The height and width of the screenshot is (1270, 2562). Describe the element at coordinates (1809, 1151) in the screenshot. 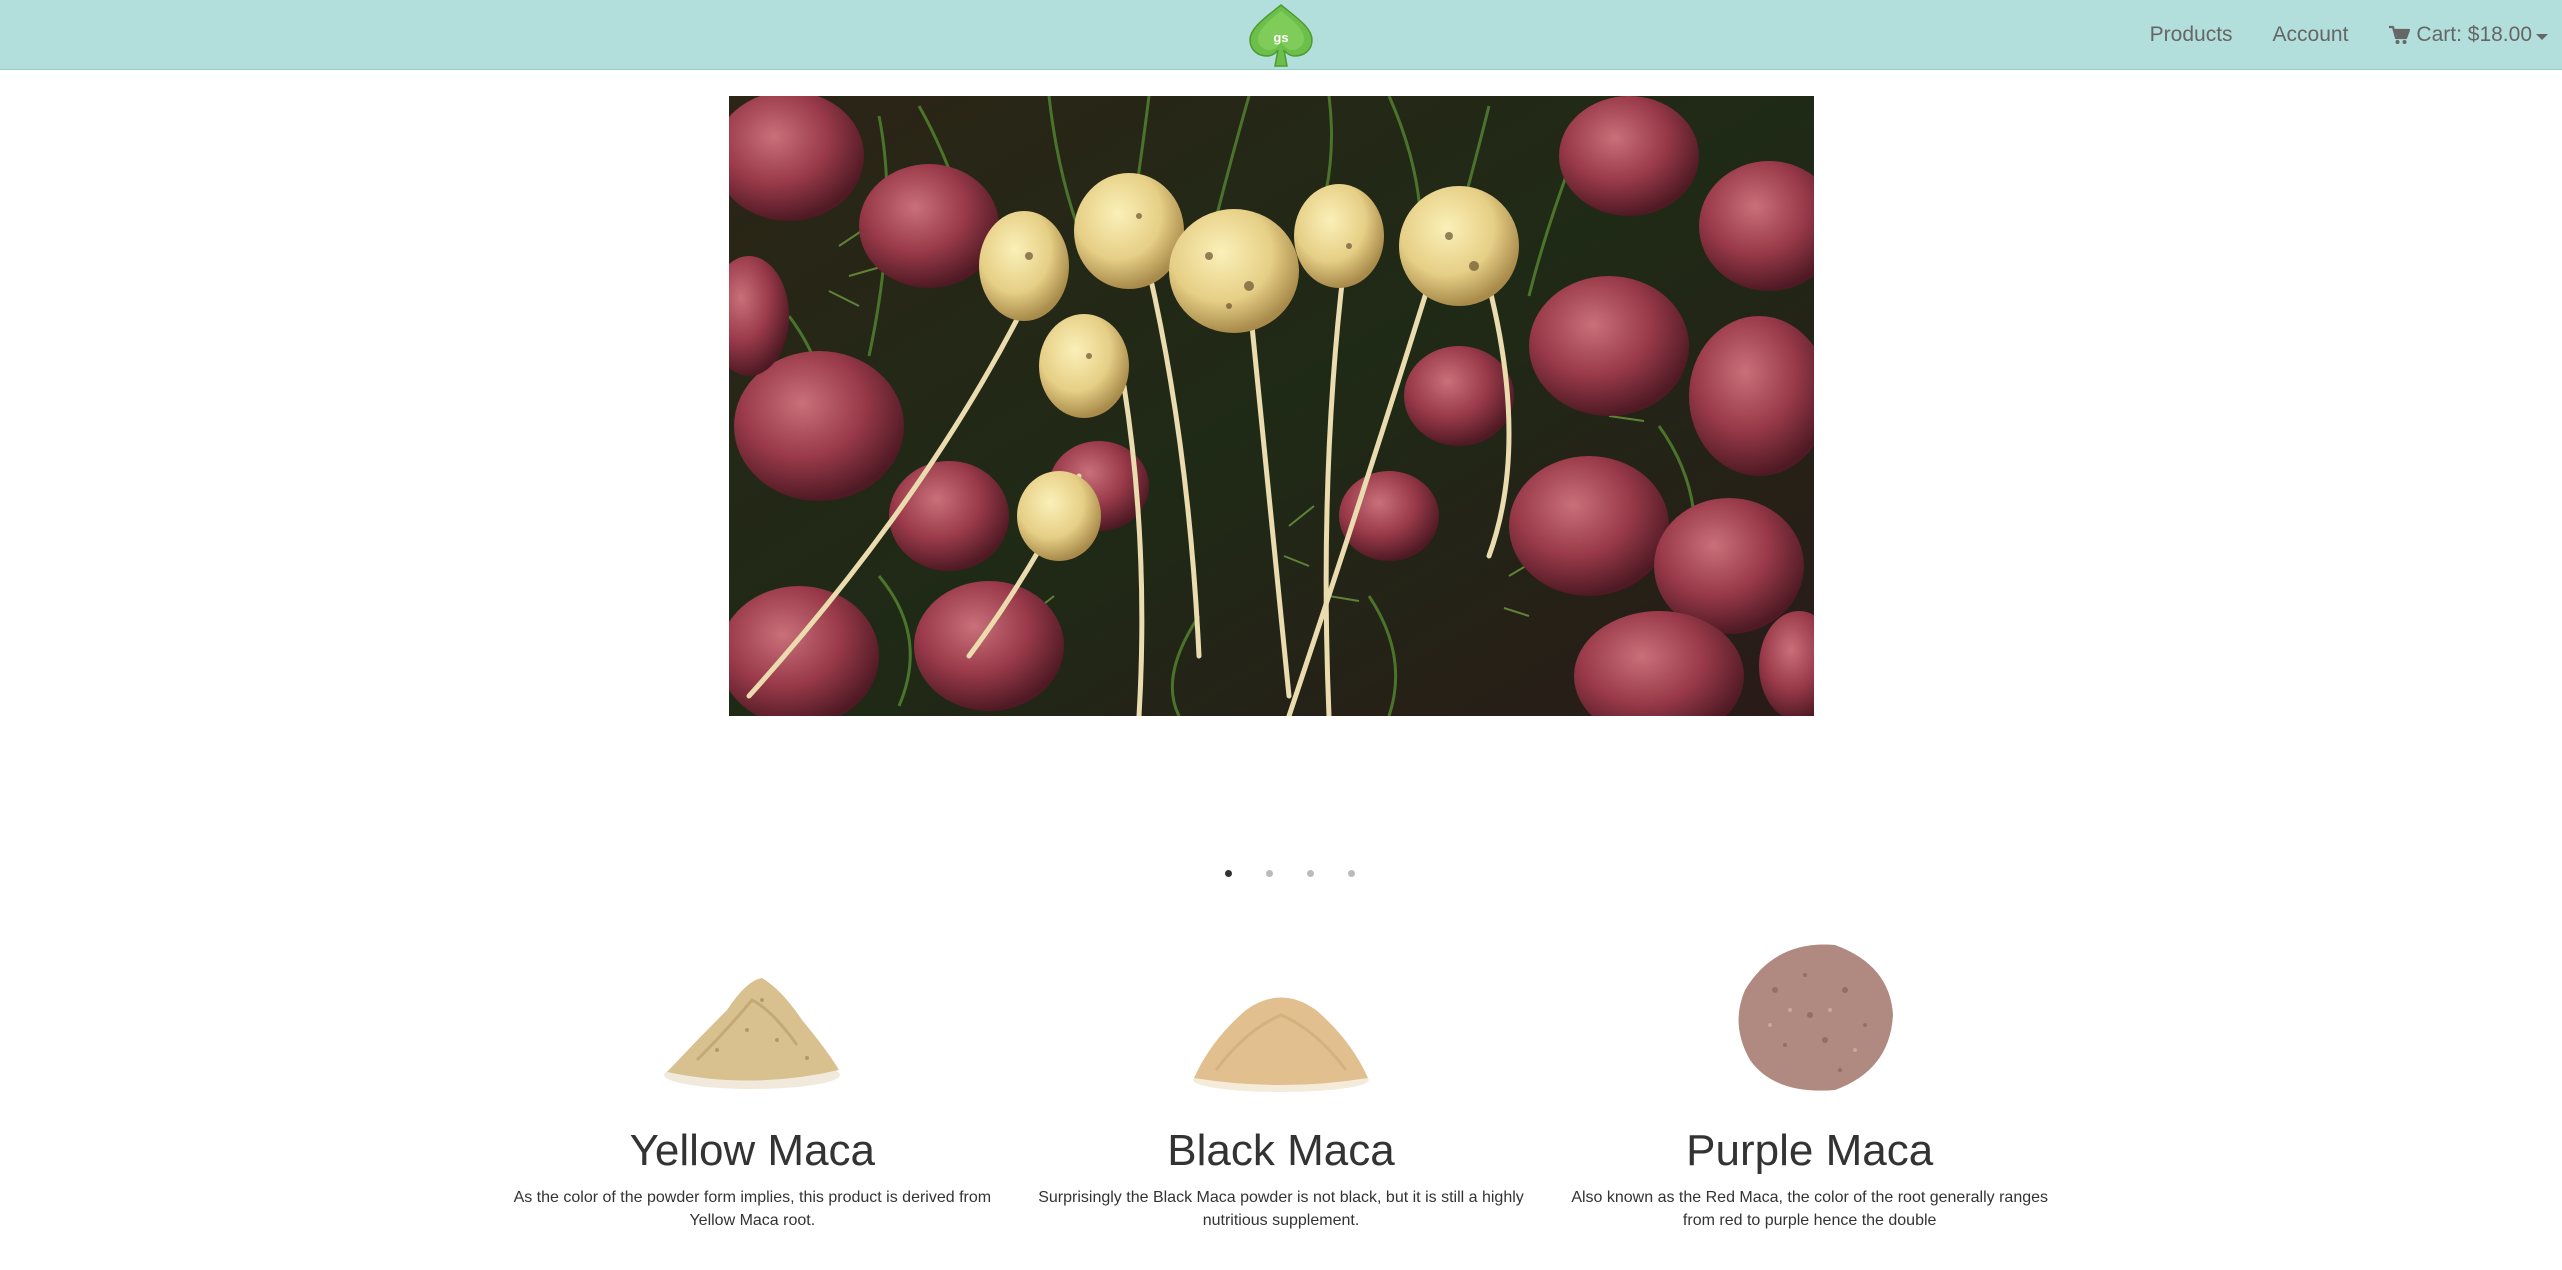

I see `product-title: Purple Maca` at that location.